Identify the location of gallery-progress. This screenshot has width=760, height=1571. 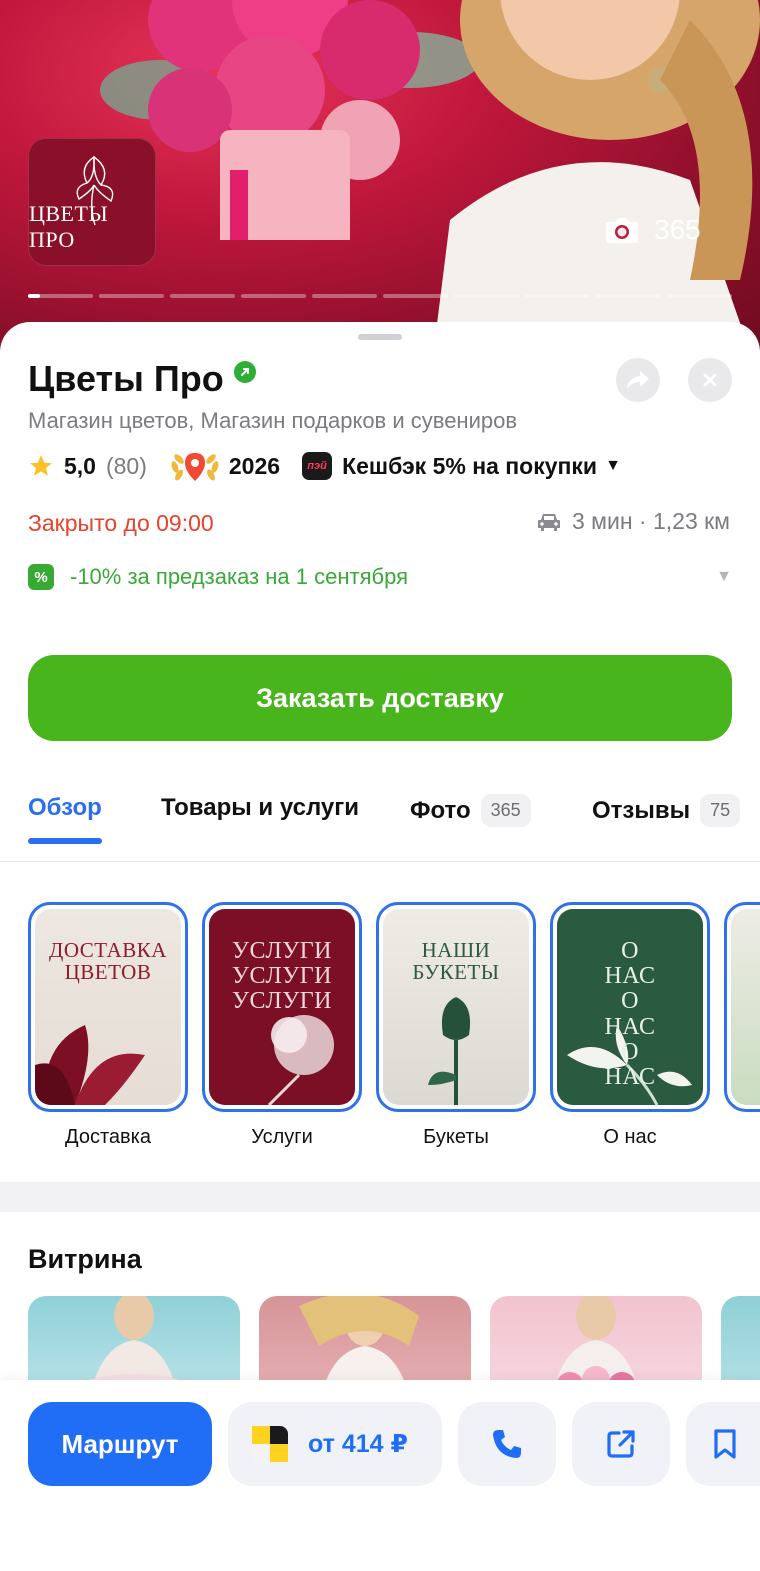
(380, 296).